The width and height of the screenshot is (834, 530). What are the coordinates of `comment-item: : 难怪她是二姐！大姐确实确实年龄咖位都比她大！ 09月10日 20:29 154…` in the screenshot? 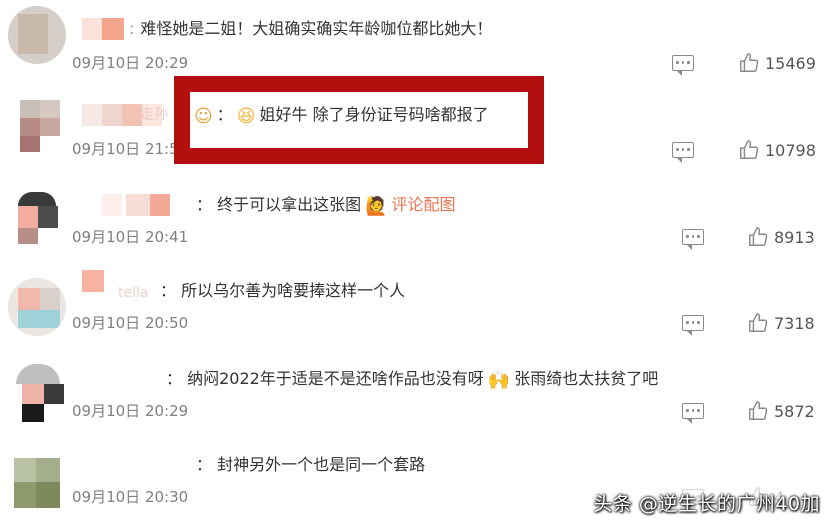 It's located at (417, 39).